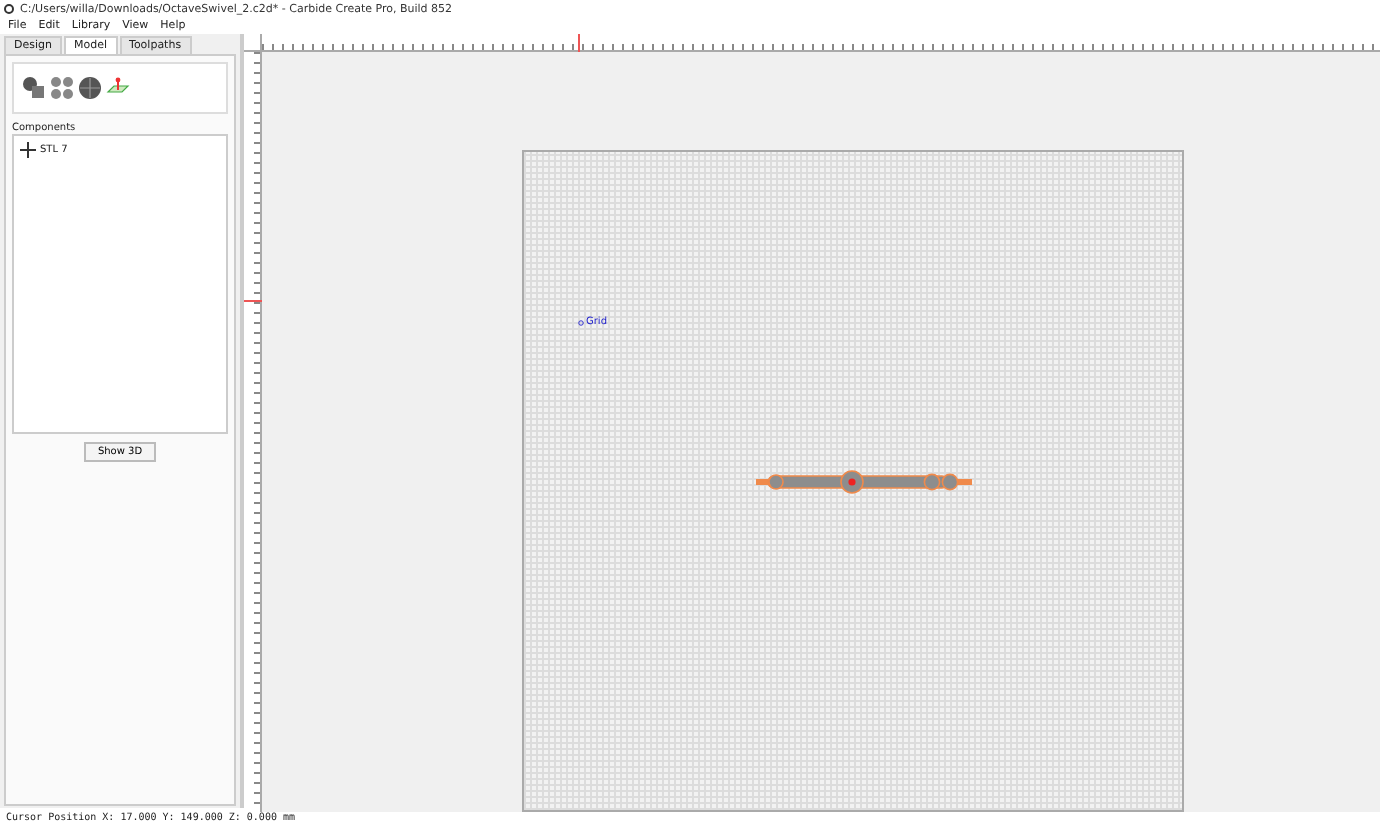 Image resolution: width=1380 pixels, height=828 pixels. I want to click on origin-icon, so click(581, 322).